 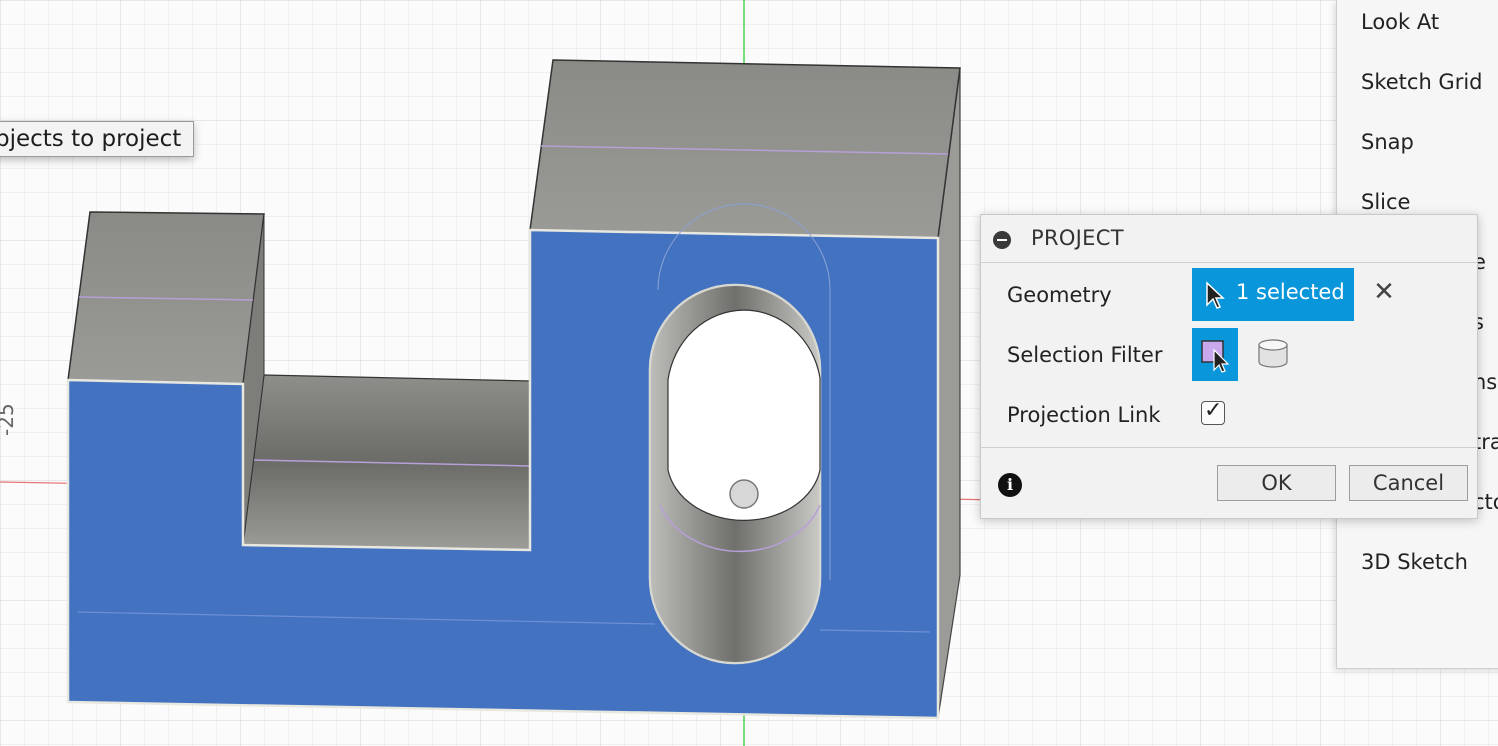 I want to click on info-icon: i, so click(x=1010, y=485).